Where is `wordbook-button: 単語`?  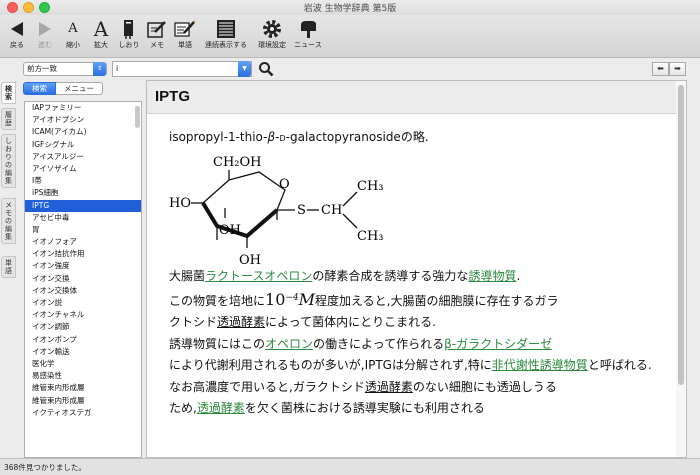 wordbook-button: 単語 is located at coordinates (185, 36).